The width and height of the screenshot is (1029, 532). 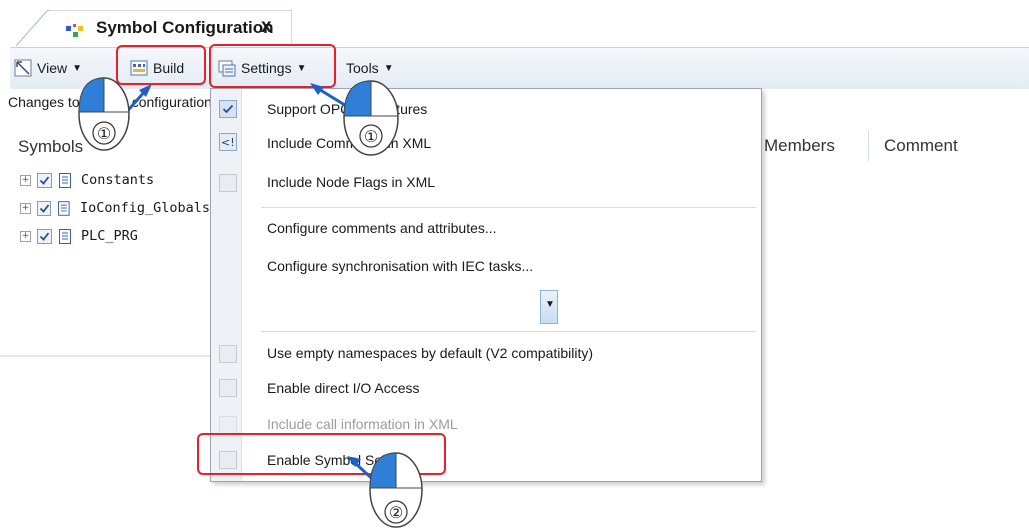 I want to click on mouse-callout-symbol-sets: ②, so click(x=385, y=490).